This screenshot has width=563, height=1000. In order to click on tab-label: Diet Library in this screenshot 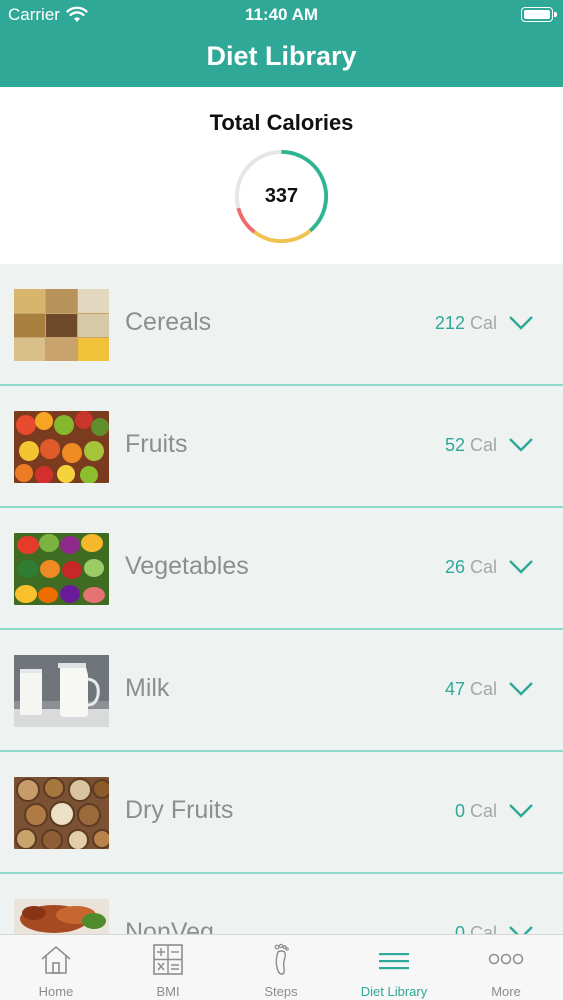, I will do `click(394, 991)`.